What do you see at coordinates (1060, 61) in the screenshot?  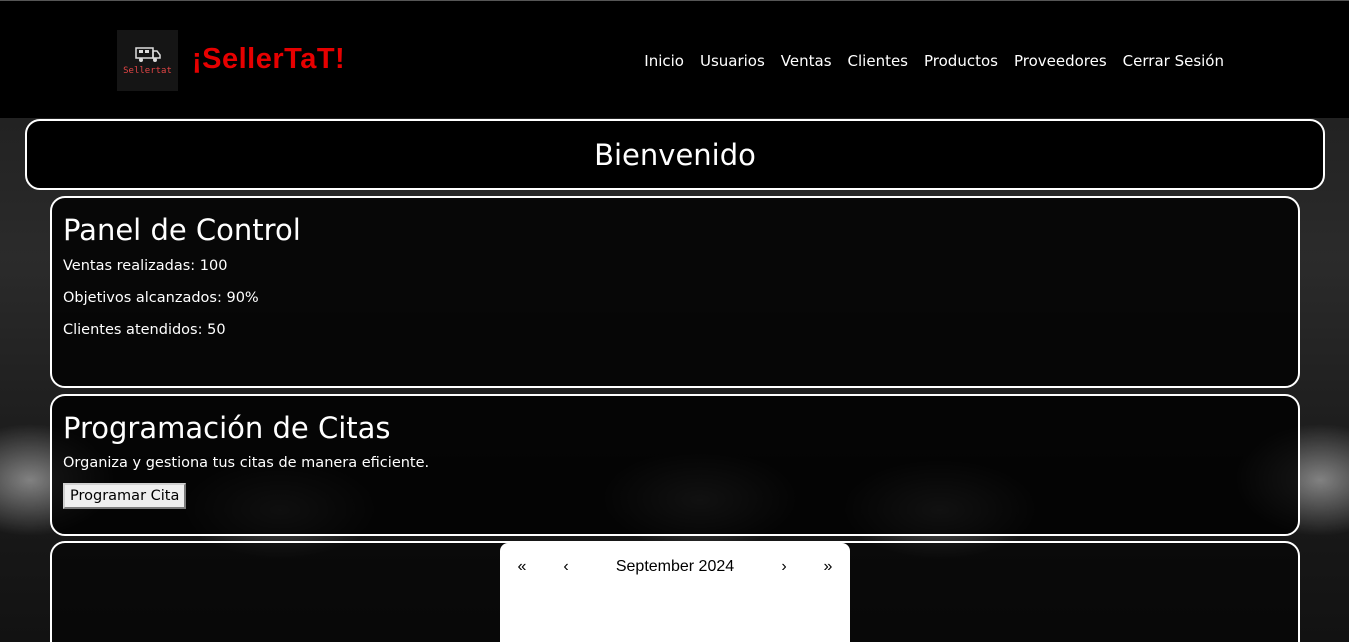 I see `nav-proveedores: Proveedores` at bounding box center [1060, 61].